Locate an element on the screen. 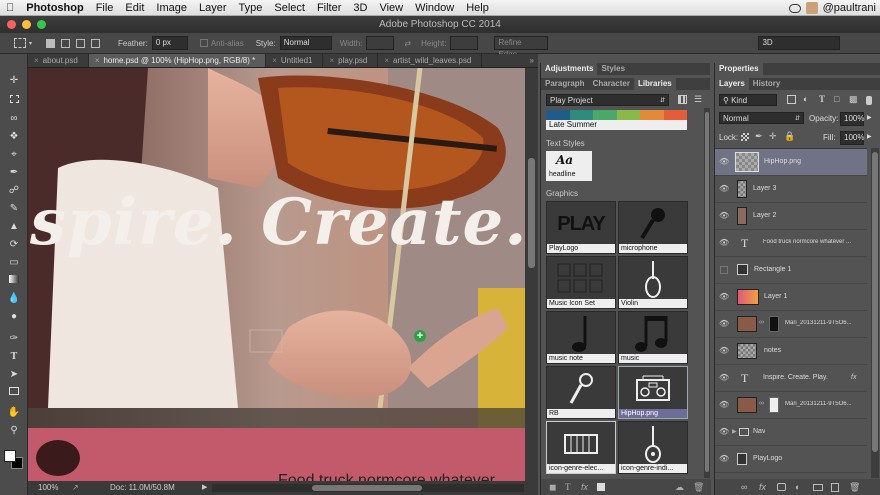 The image size is (880, 495). color-theme-swatches is located at coordinates (616, 115).